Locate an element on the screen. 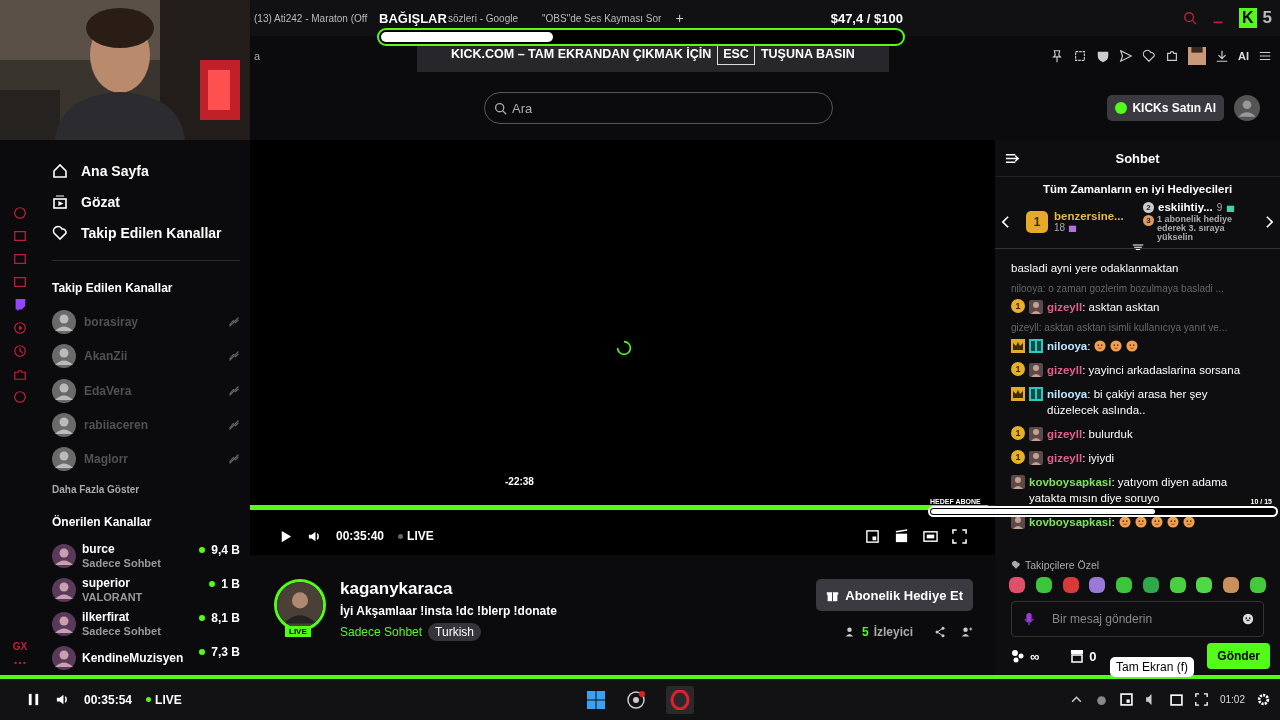  points-icon is located at coordinates (1018, 656).